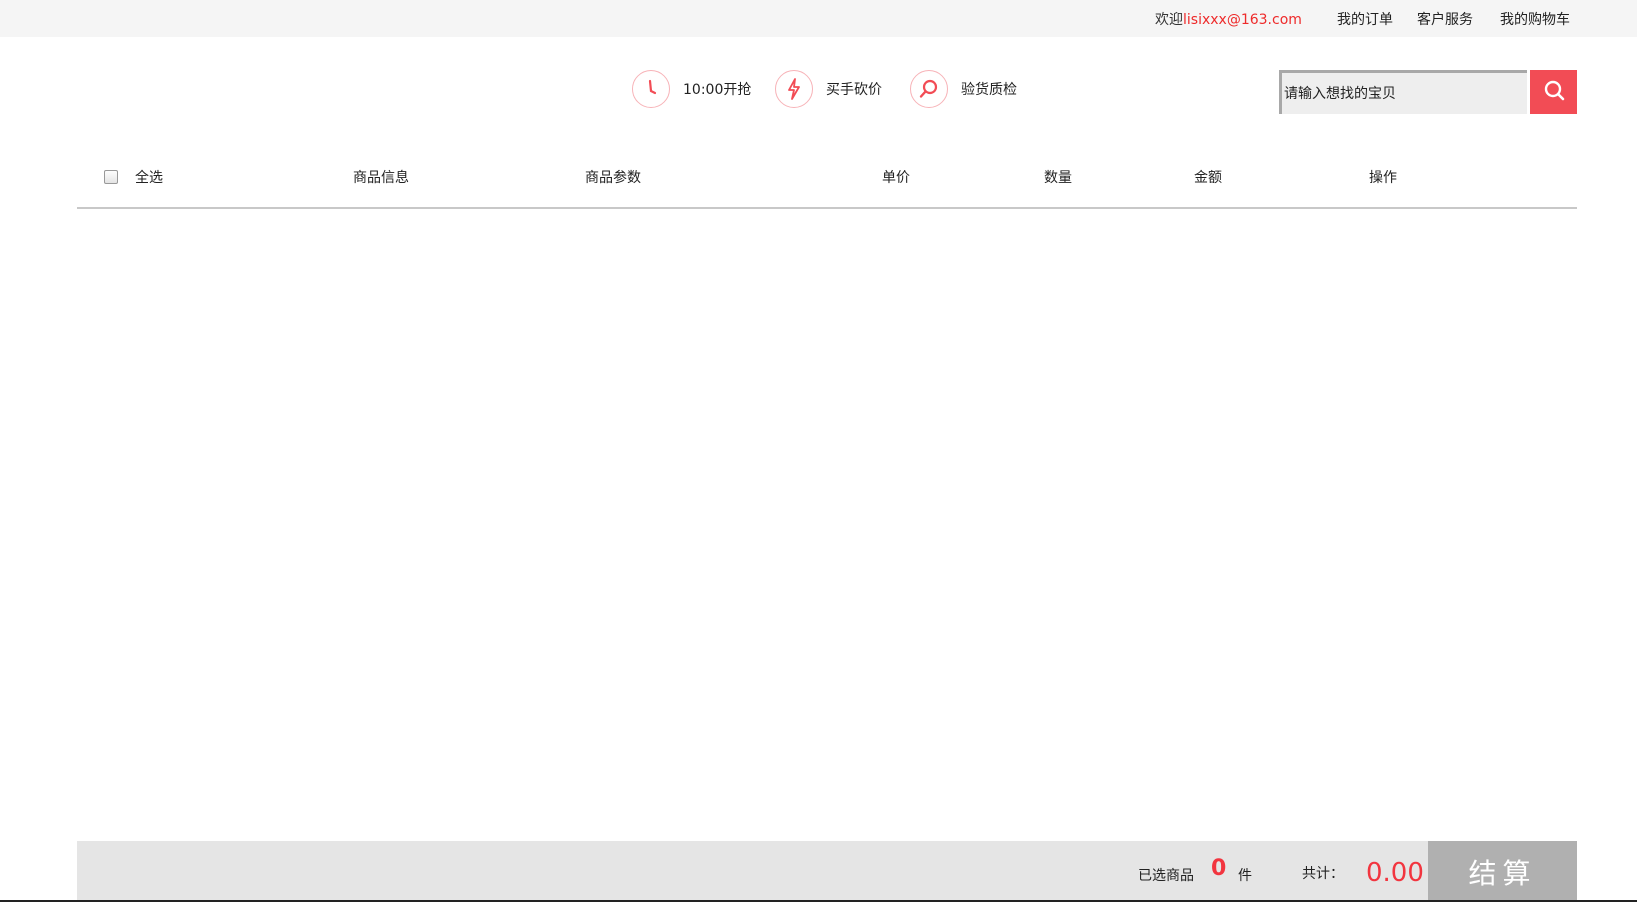 The height and width of the screenshot is (902, 1637). I want to click on search-button, so click(1553, 92).